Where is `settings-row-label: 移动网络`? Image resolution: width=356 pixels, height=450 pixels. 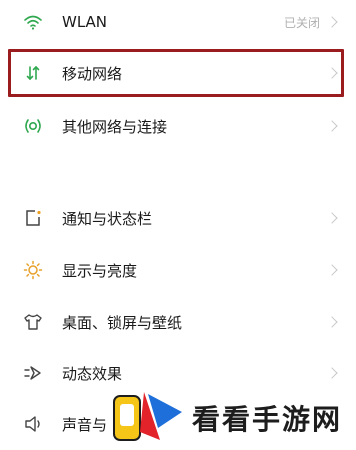
settings-row-label: 移动网络 is located at coordinates (92, 73).